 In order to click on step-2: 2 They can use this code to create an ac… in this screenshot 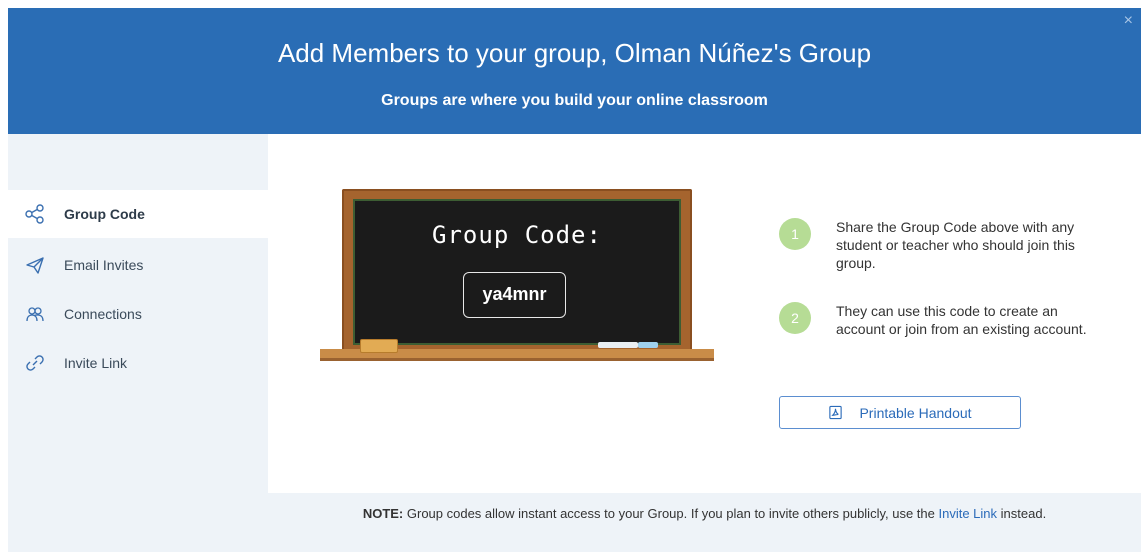, I will do `click(944, 320)`.